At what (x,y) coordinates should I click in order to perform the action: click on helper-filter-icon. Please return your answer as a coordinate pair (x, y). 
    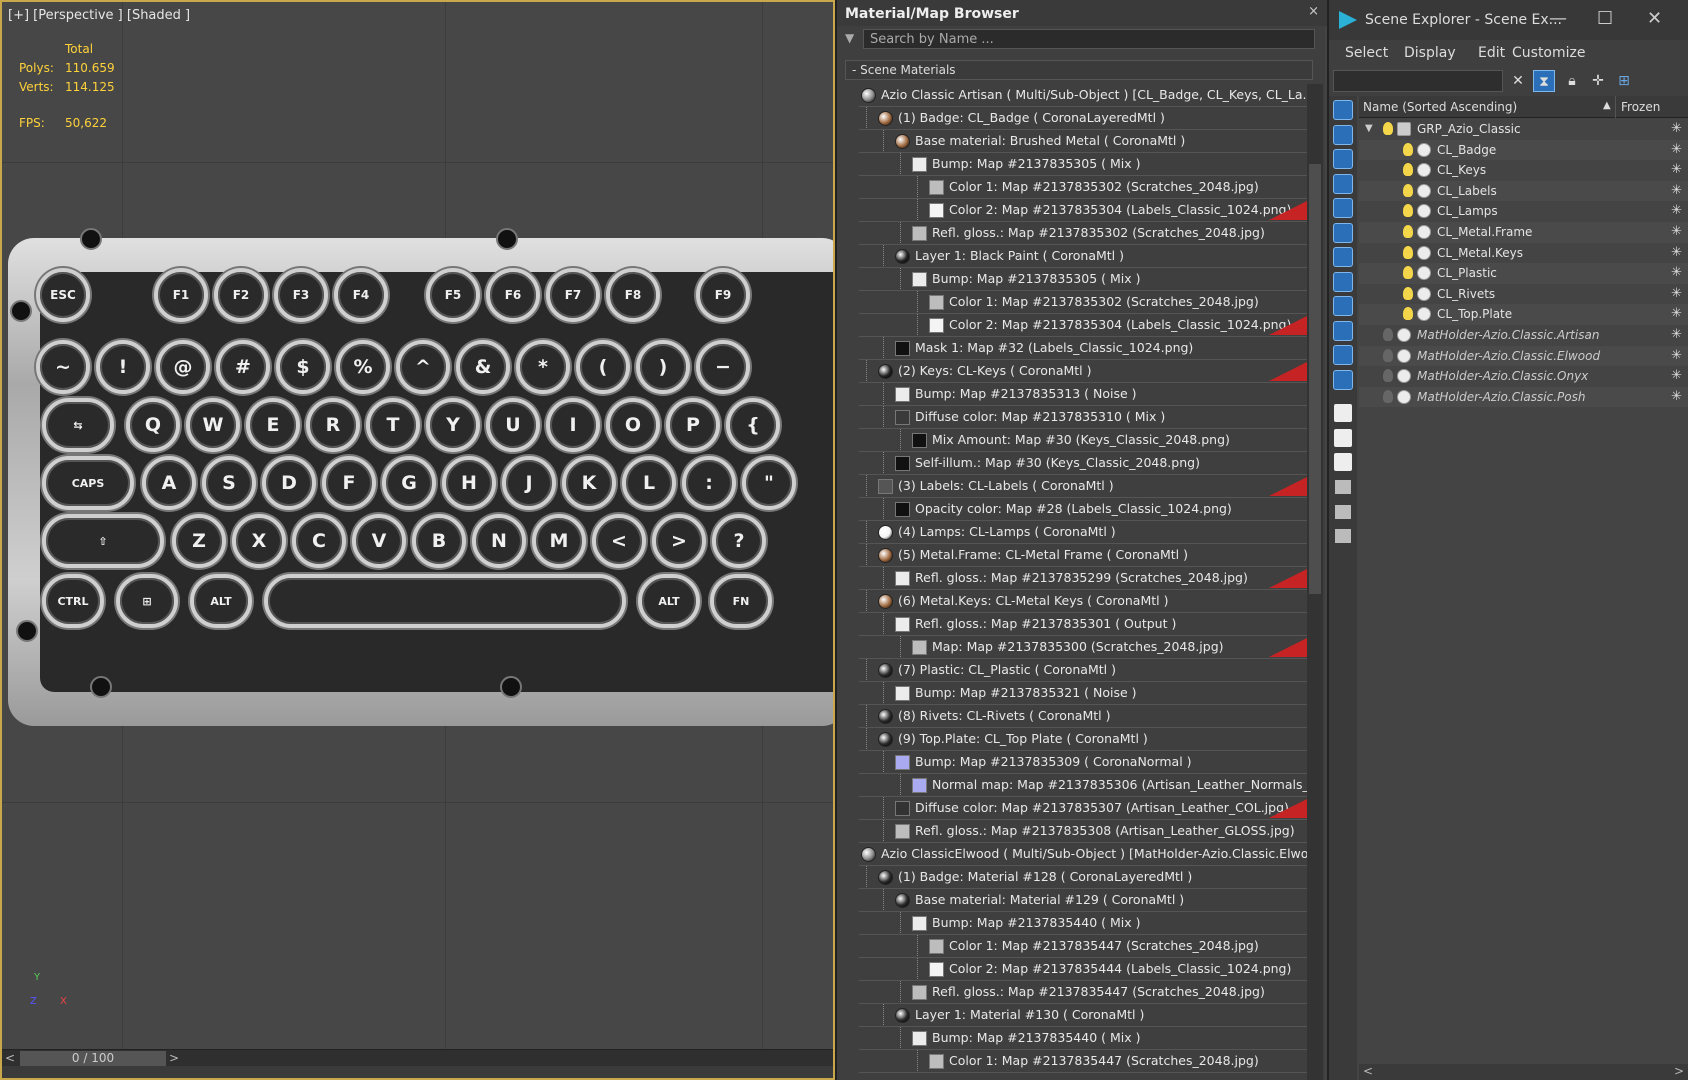
    Looking at the image, I should click on (1343, 208).